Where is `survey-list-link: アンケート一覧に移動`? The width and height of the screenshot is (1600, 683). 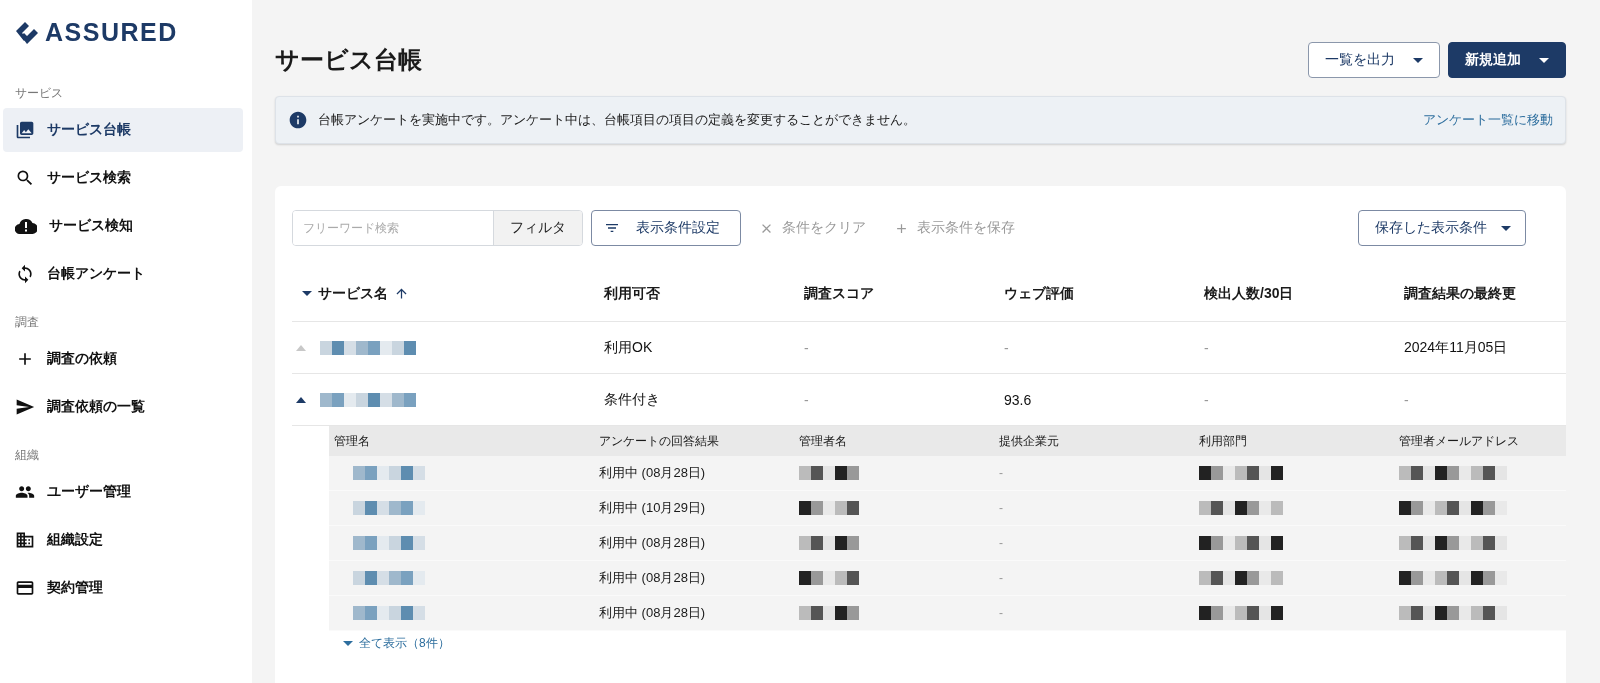 survey-list-link: アンケート一覧に移動 is located at coordinates (1488, 120).